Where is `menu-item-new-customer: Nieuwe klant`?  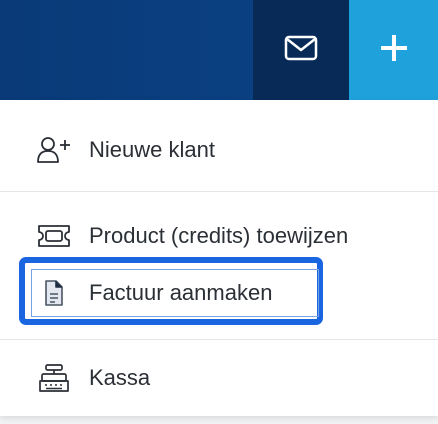
menu-item-new-customer: Nieuwe klant is located at coordinates (219, 150).